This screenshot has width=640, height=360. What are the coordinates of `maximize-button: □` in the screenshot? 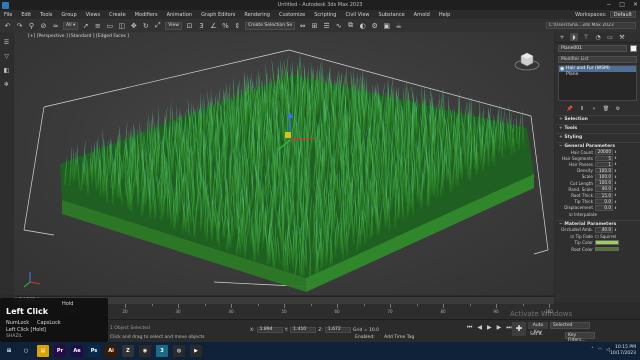 It's located at (622, 4).